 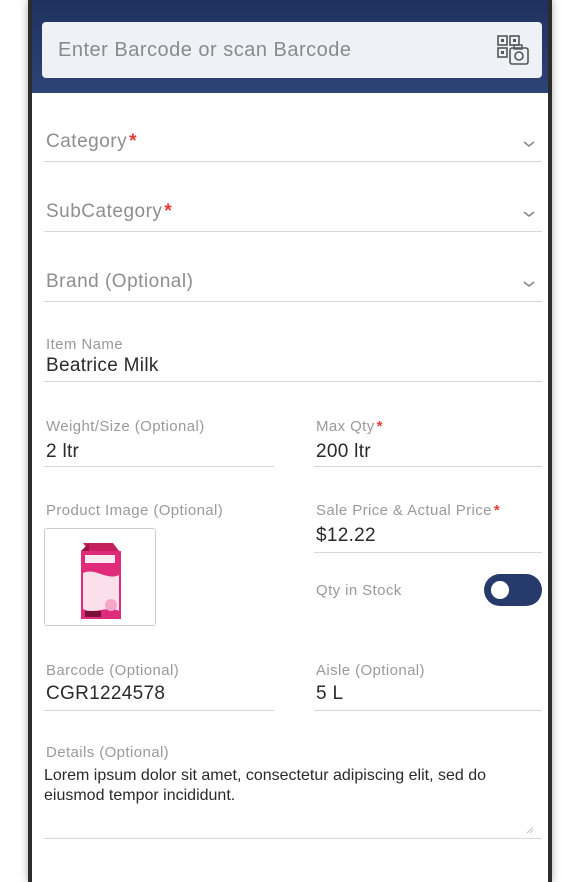 I want to click on weight-field: 2 ltr, so click(x=62, y=452).